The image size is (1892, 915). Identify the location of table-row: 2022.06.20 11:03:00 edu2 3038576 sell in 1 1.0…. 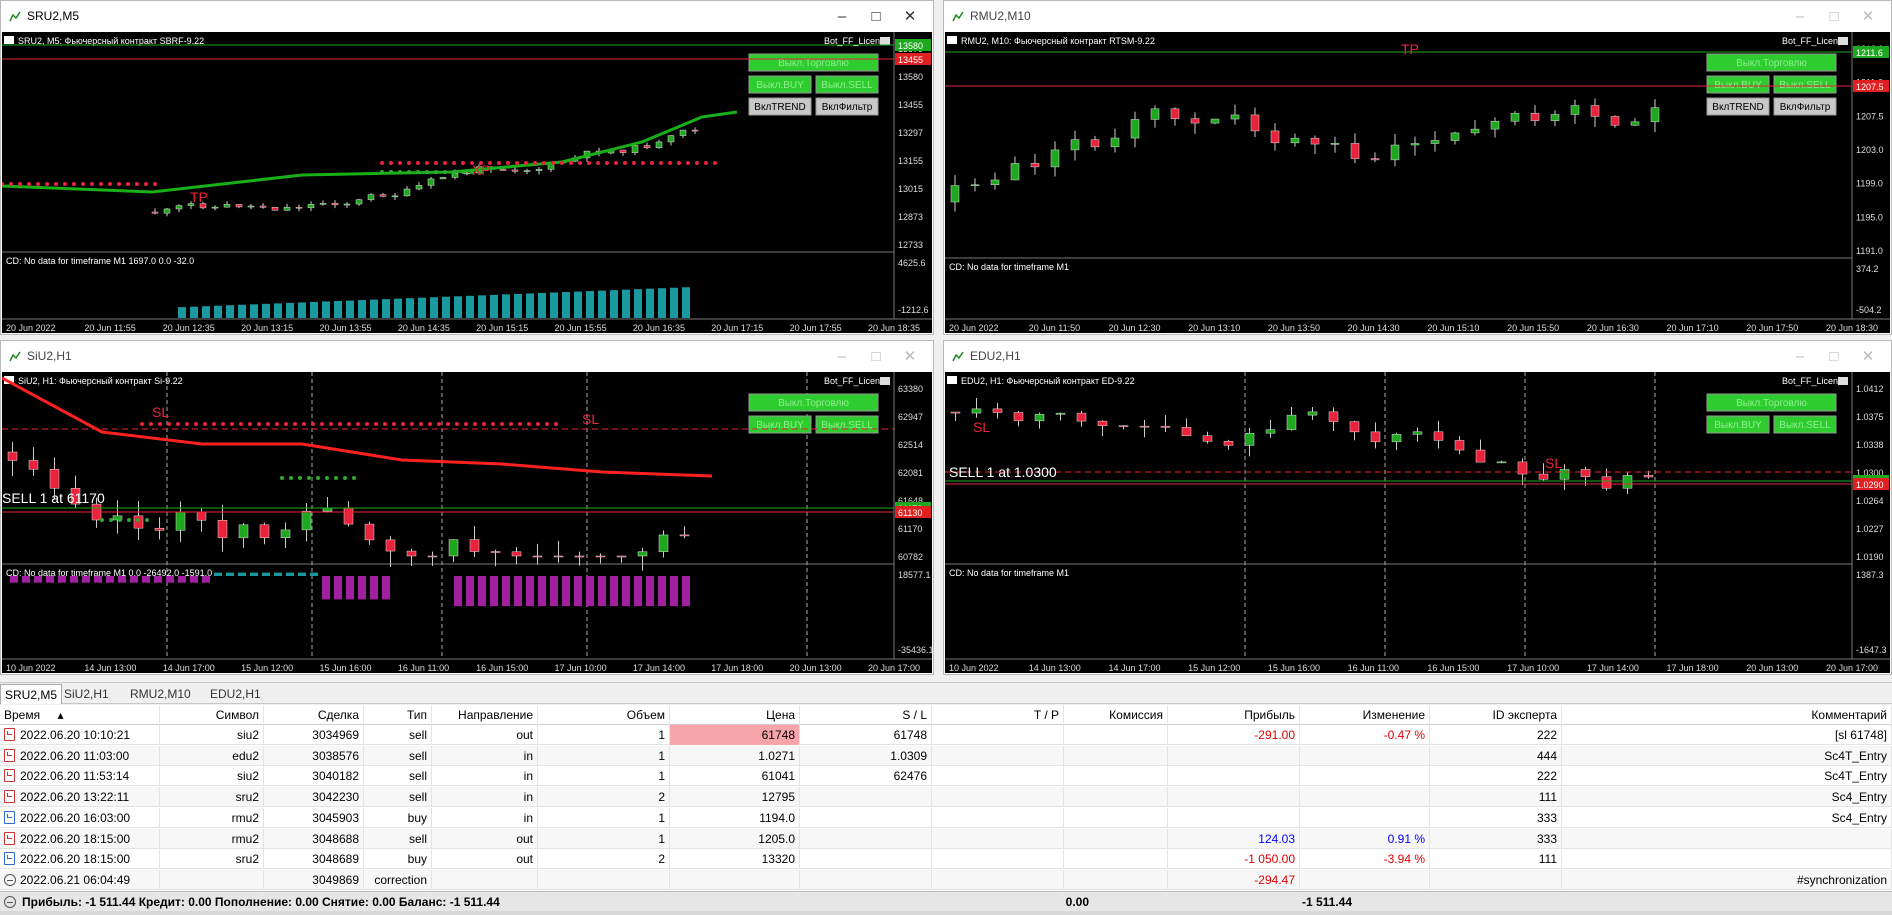
(946, 755).